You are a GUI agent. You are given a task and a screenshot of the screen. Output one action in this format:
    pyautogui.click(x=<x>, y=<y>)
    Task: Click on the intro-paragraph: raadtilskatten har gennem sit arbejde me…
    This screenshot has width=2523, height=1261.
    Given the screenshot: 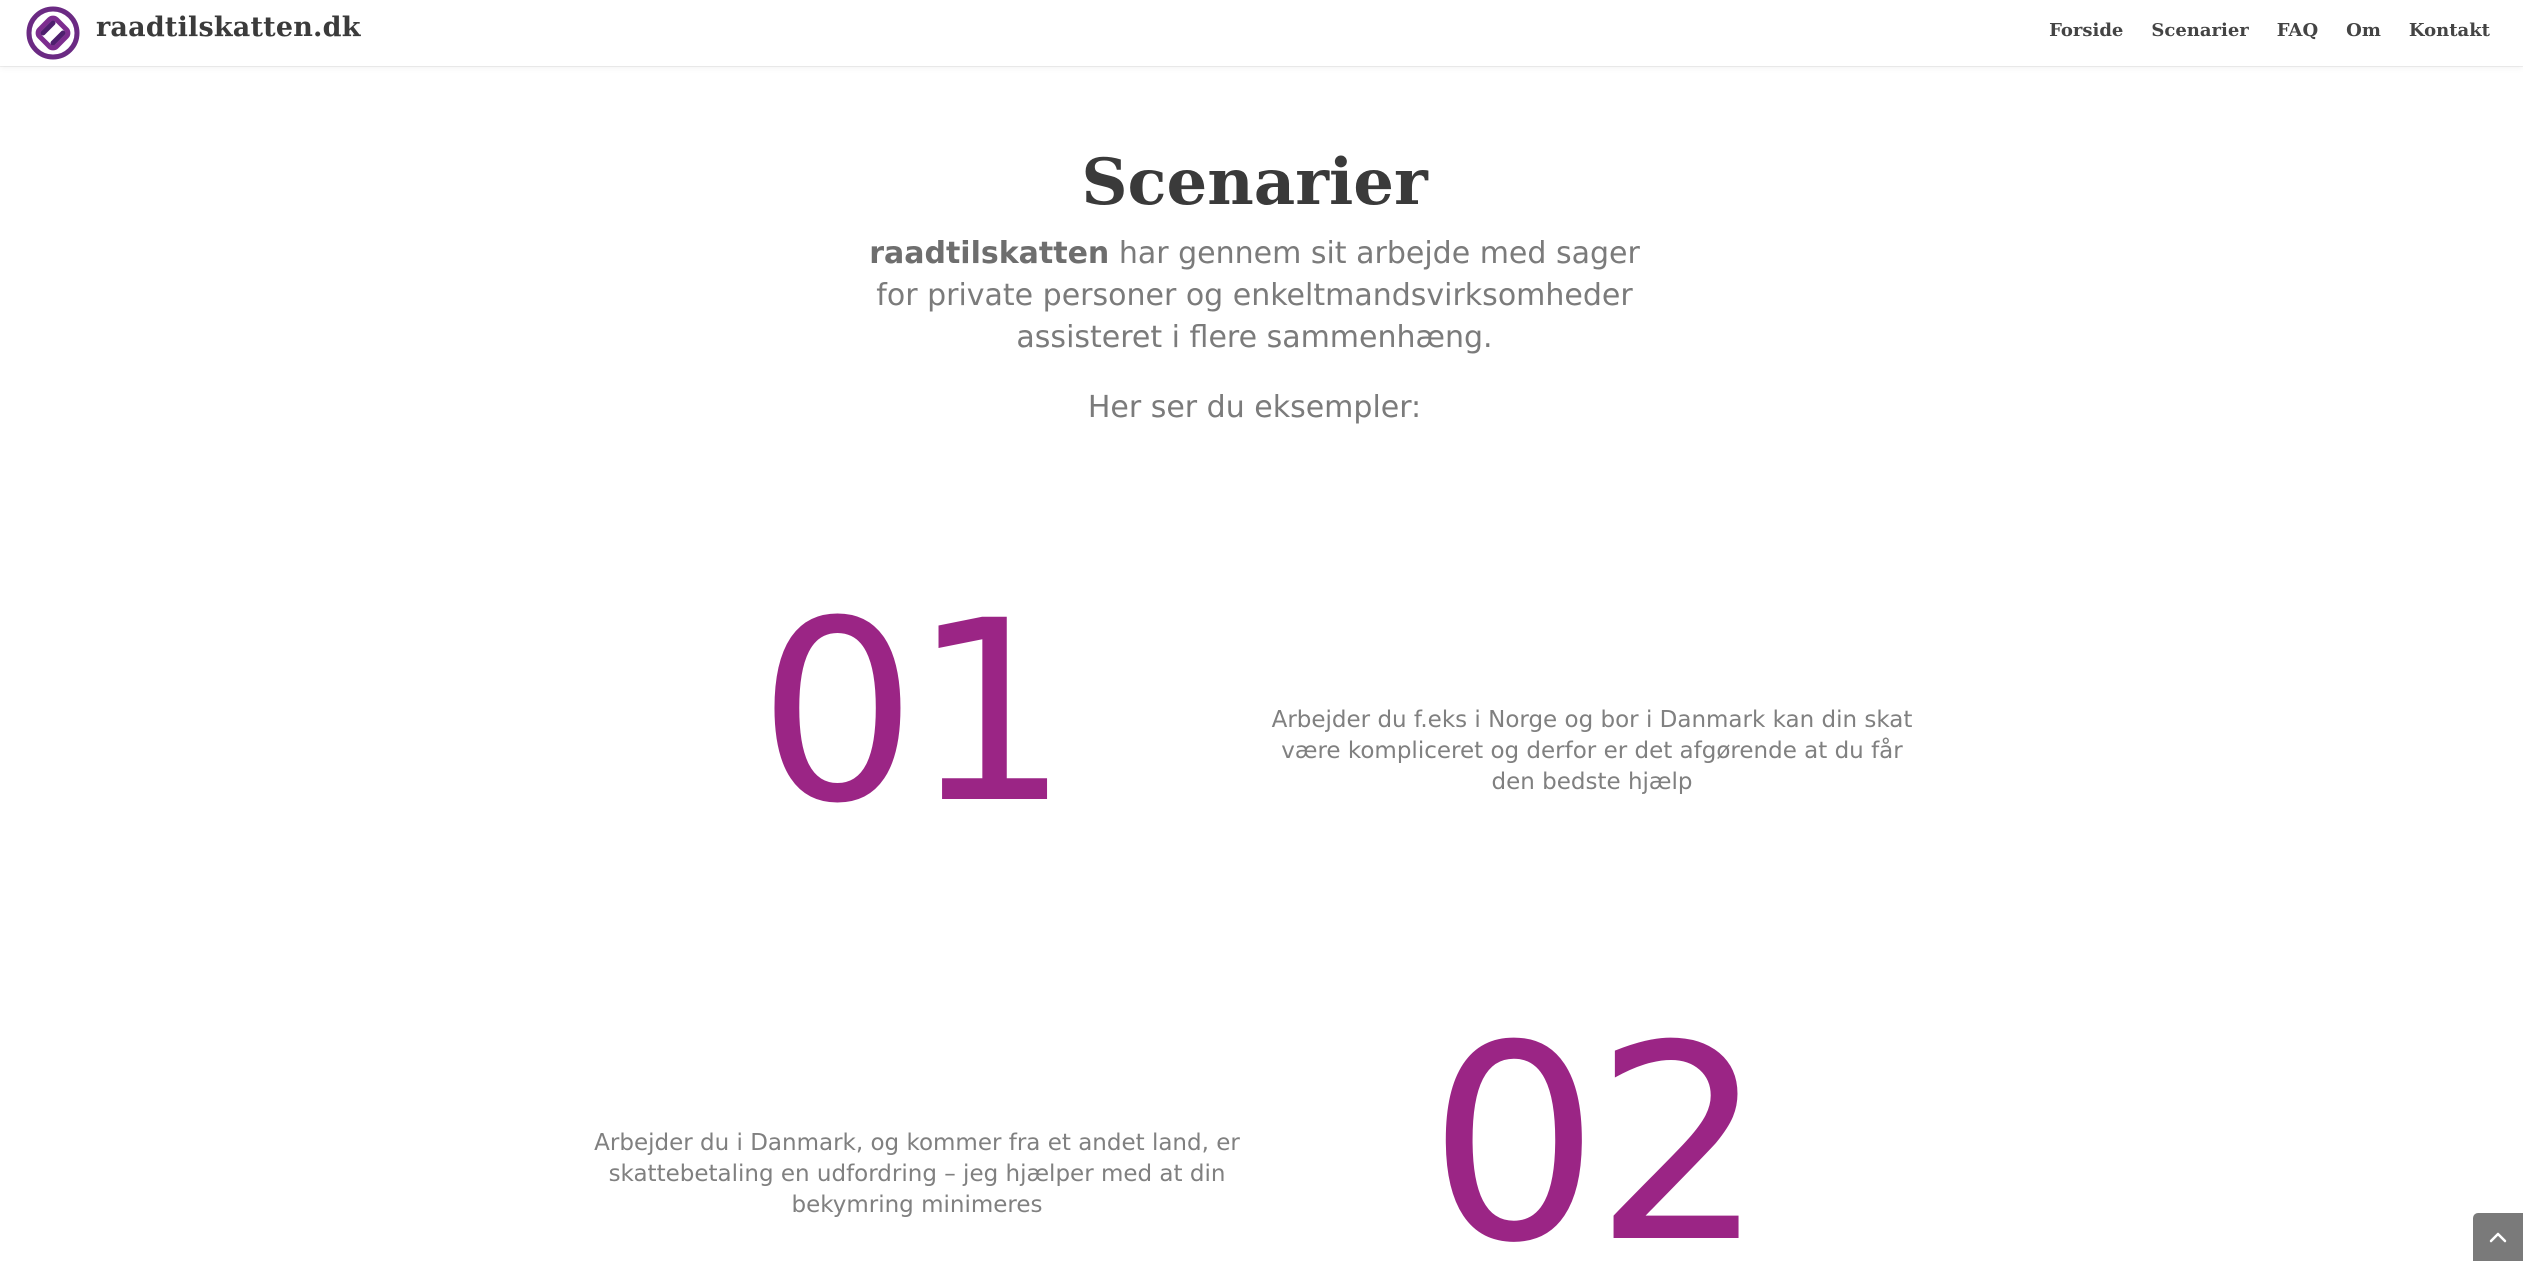 What is the action you would take?
    pyautogui.click(x=1254, y=296)
    